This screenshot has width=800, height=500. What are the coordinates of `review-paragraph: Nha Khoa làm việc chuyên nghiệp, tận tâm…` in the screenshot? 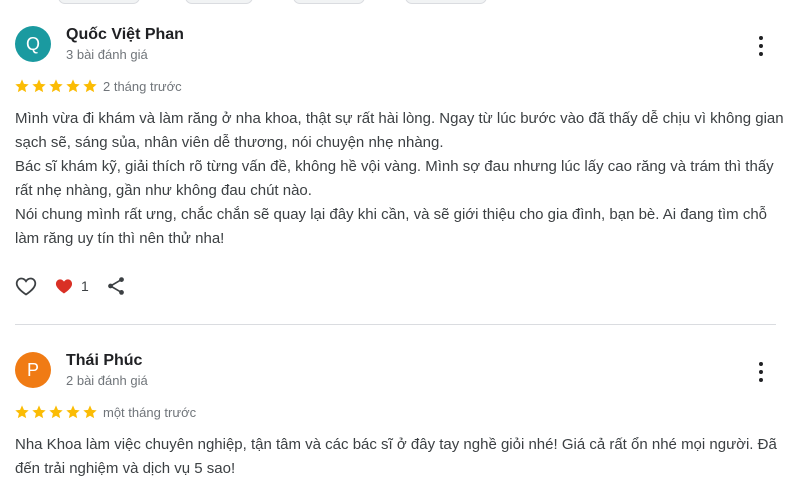 It's located at (396, 456).